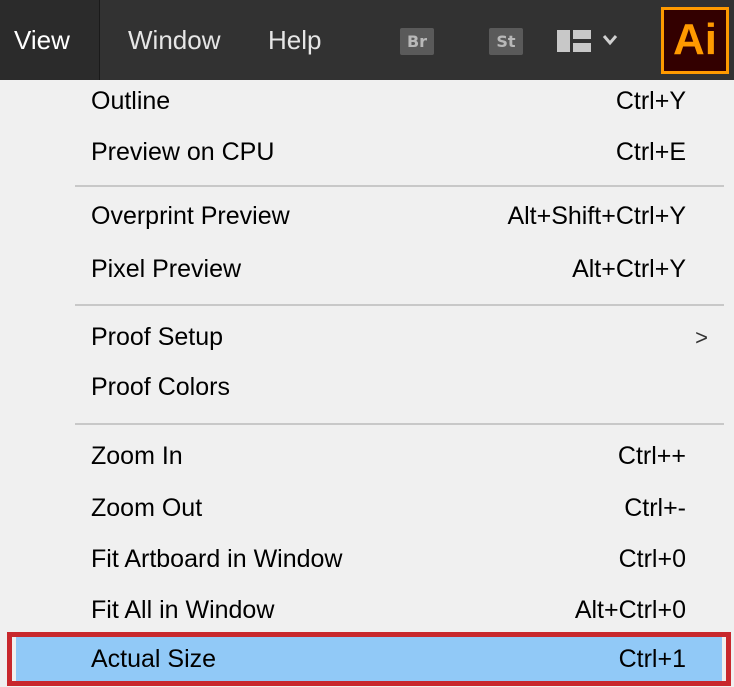  I want to click on menu-item-label: Preview on CPU, so click(183, 152).